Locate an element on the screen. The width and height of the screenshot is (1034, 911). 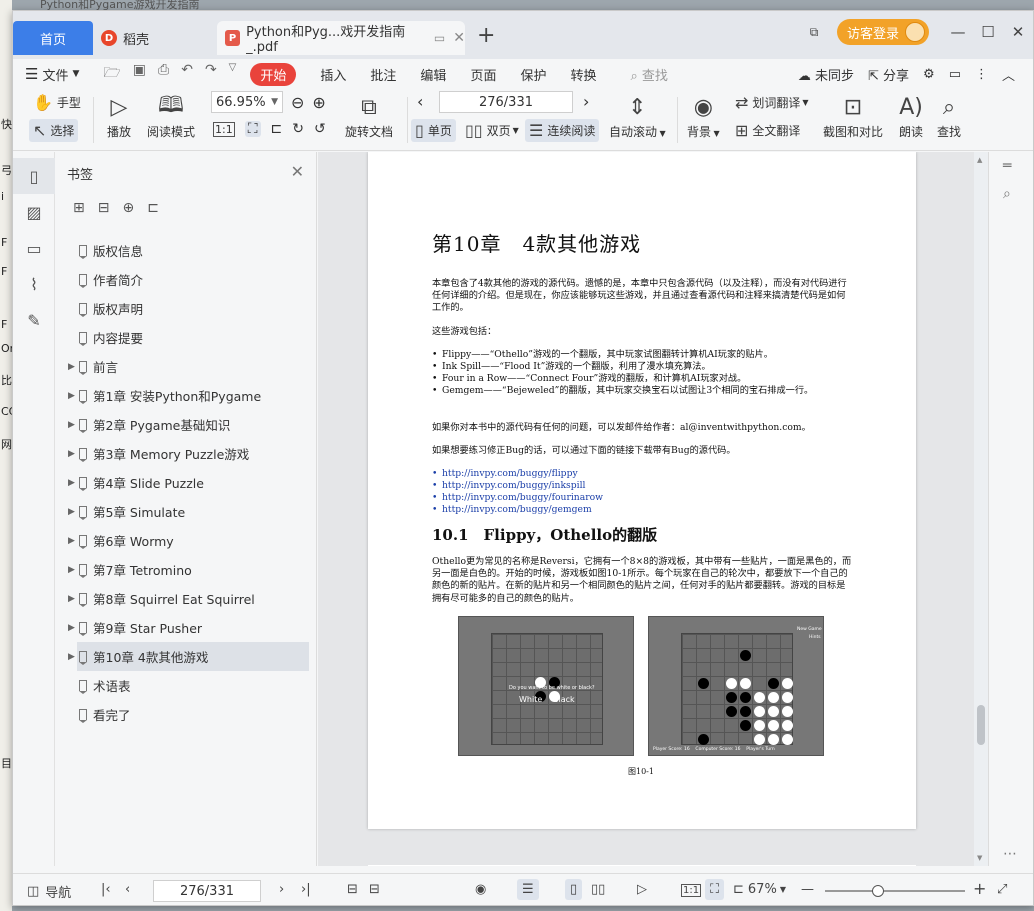
search-box: ⌕ 查找 is located at coordinates (648, 74).